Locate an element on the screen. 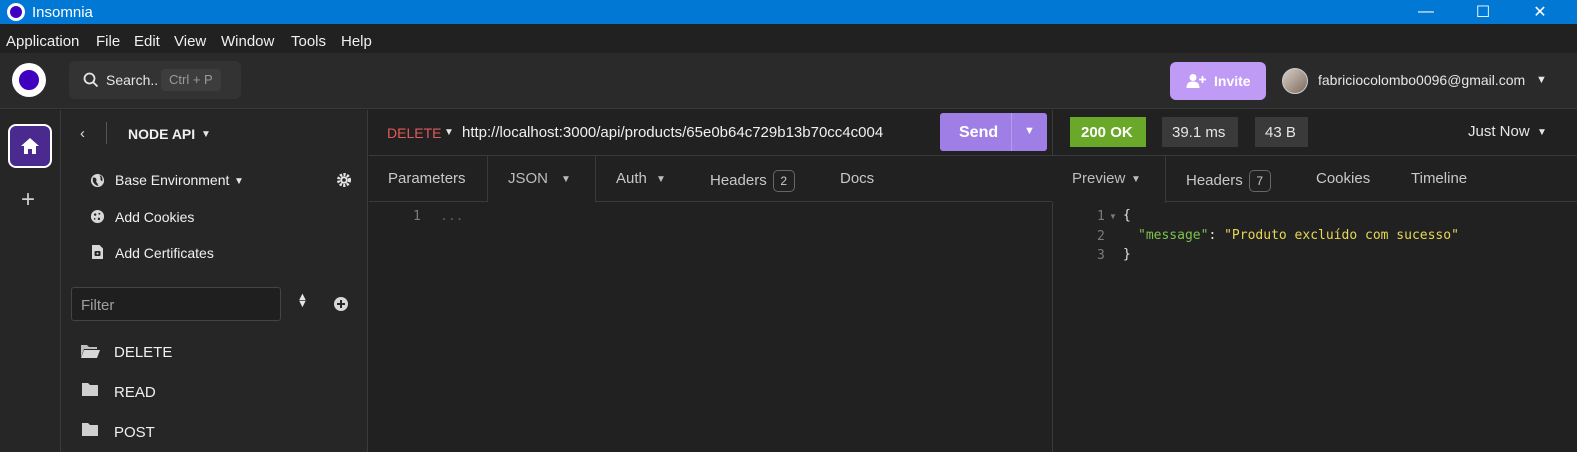 The width and height of the screenshot is (1577, 452). home-icon is located at coordinates (30, 146).